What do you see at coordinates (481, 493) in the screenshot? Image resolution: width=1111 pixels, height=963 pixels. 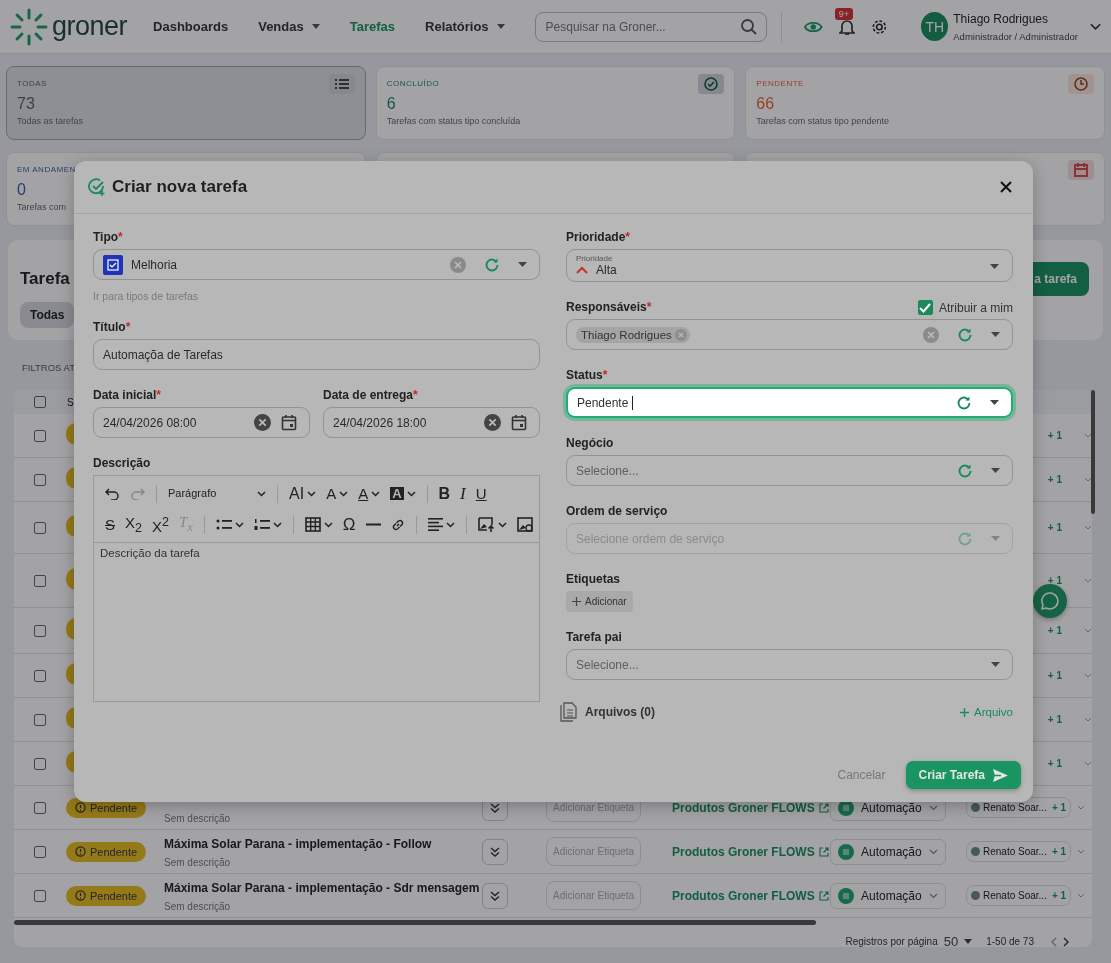 I see `underline-button: U` at bounding box center [481, 493].